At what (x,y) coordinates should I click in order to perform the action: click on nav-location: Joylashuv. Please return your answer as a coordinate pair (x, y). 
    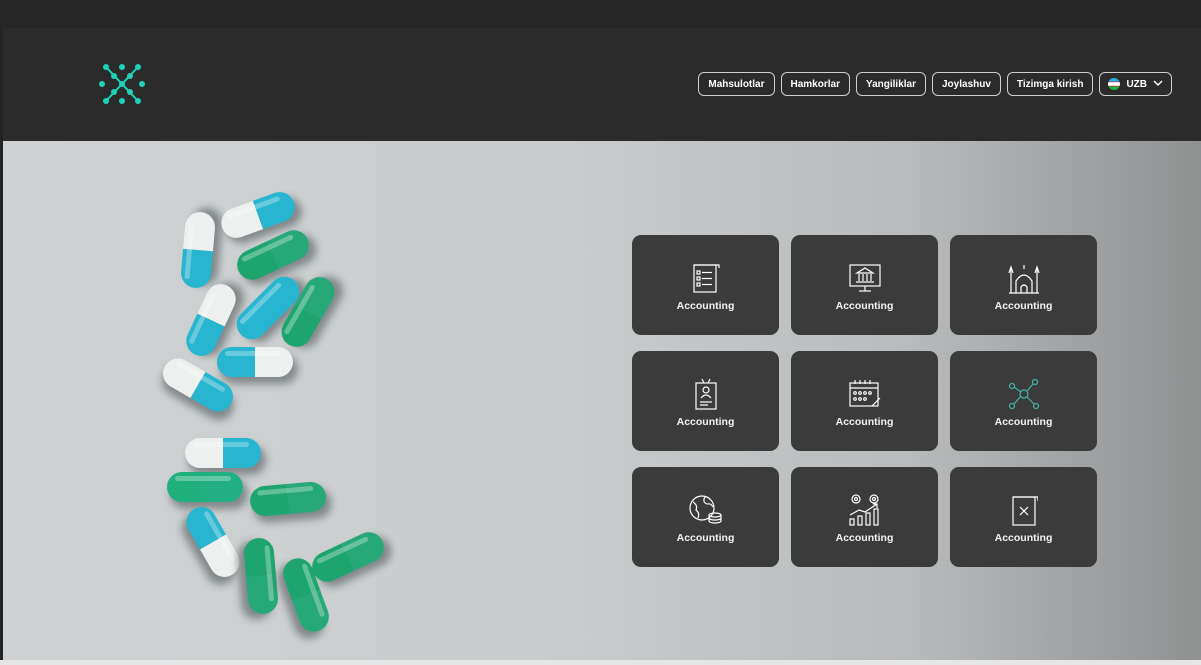
    Looking at the image, I should click on (966, 84).